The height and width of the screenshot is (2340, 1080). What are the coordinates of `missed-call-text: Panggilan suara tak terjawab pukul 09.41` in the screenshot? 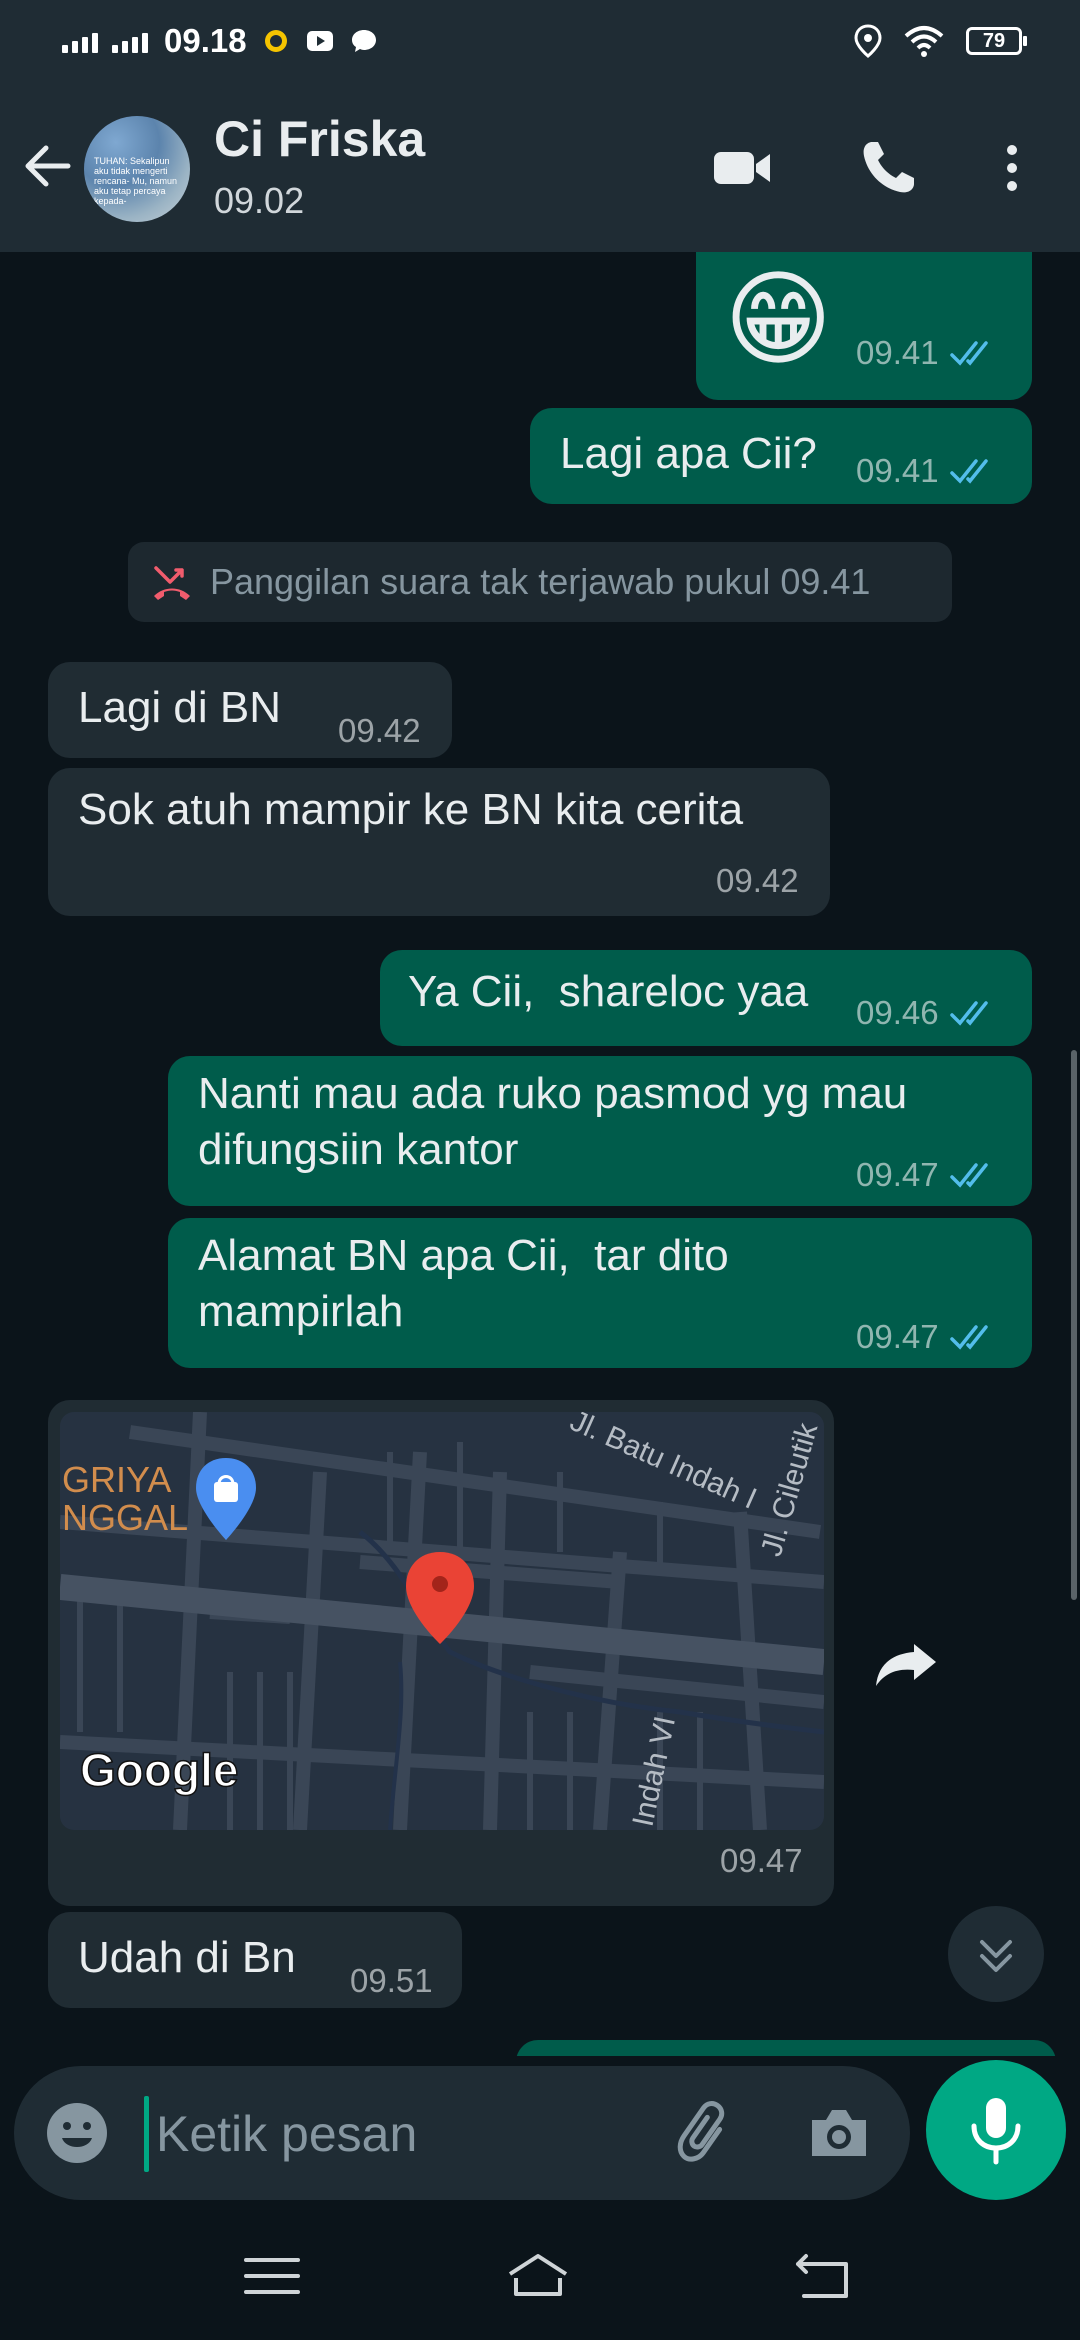 It's located at (540, 581).